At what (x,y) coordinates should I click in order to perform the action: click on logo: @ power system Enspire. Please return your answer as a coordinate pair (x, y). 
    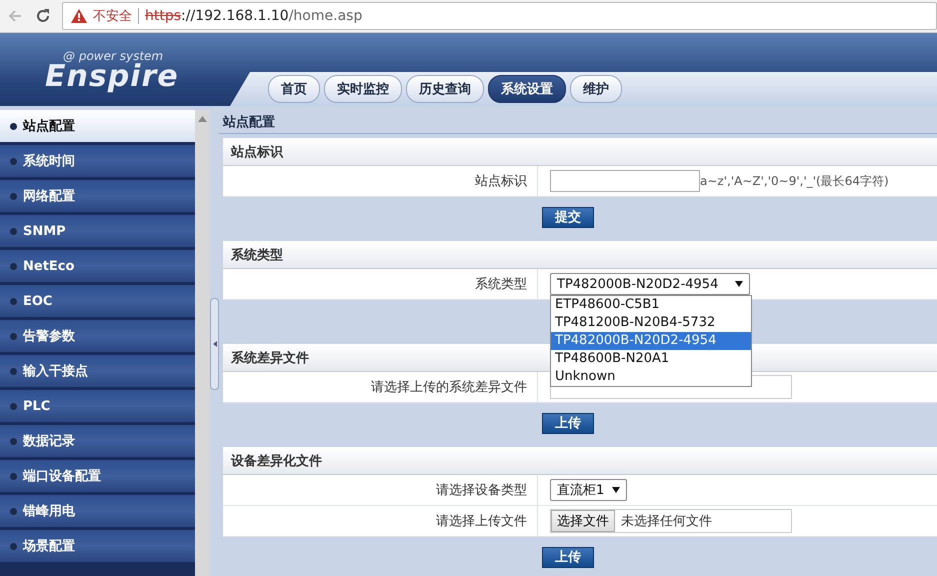
    Looking at the image, I should click on (112, 72).